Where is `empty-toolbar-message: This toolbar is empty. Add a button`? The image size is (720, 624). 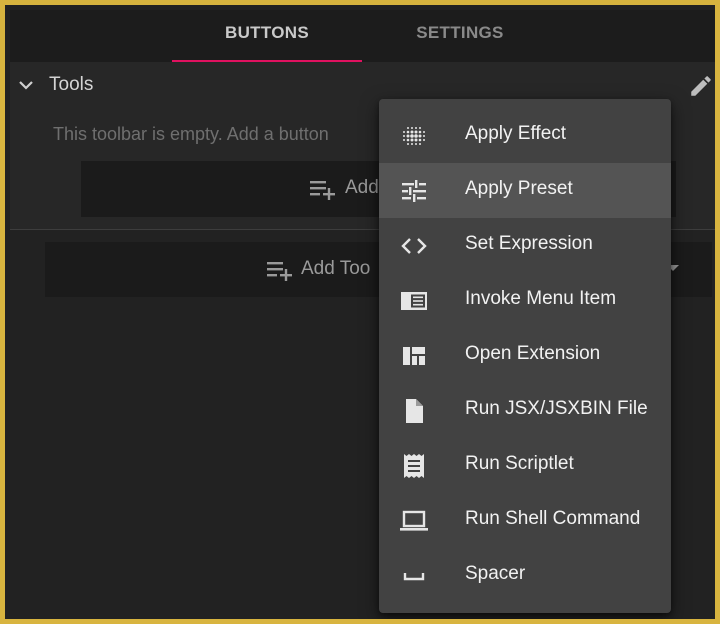
empty-toolbar-message: This toolbar is empty. Add a button is located at coordinates (191, 134).